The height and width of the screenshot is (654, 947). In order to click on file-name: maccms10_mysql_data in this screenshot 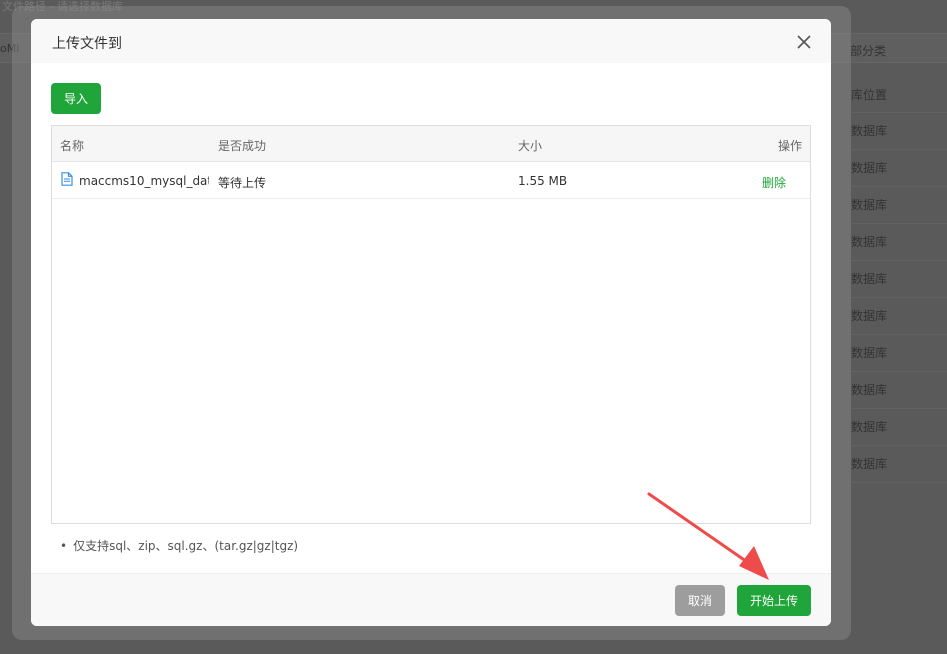, I will do `click(144, 181)`.